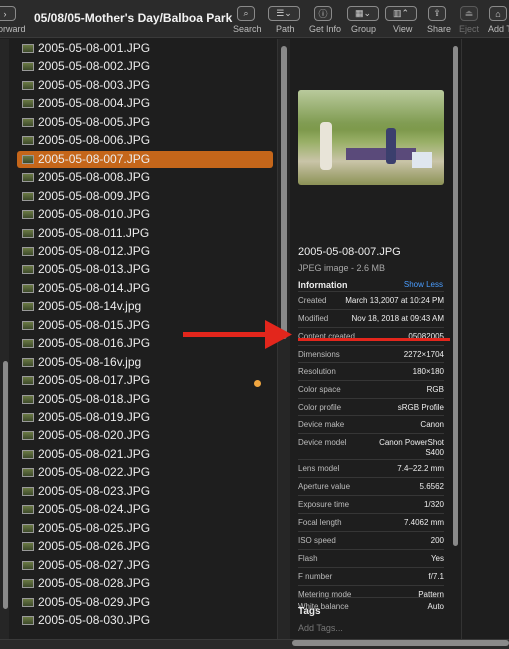 The height and width of the screenshot is (649, 509). I want to click on annotation-arrow, so click(237, 334).